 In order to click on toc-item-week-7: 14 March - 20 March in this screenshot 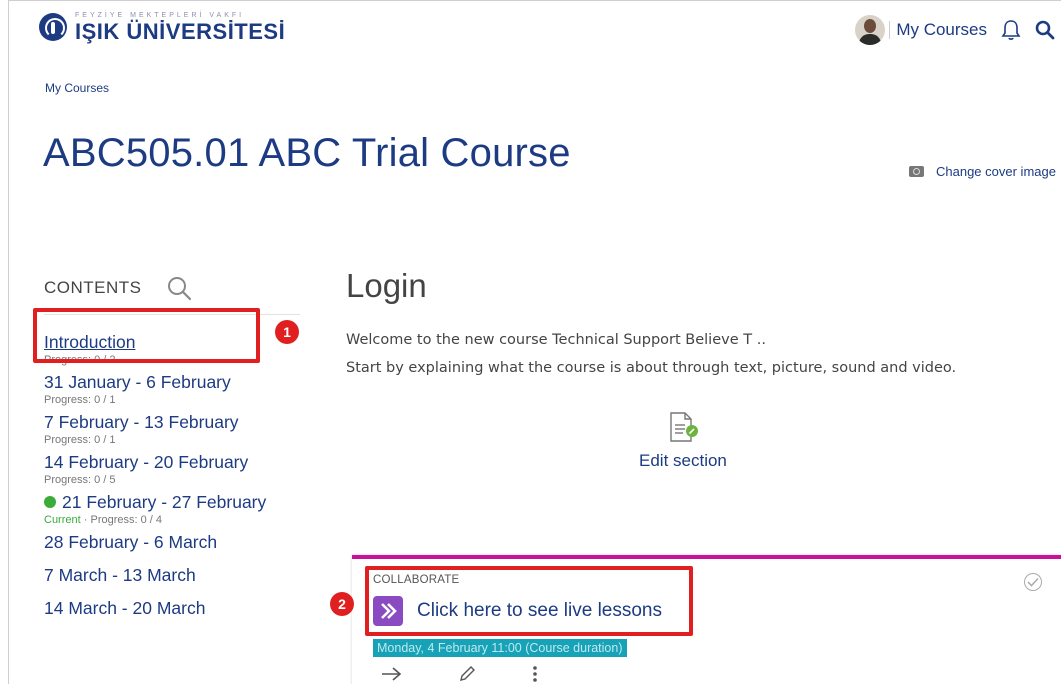, I will do `click(179, 608)`.